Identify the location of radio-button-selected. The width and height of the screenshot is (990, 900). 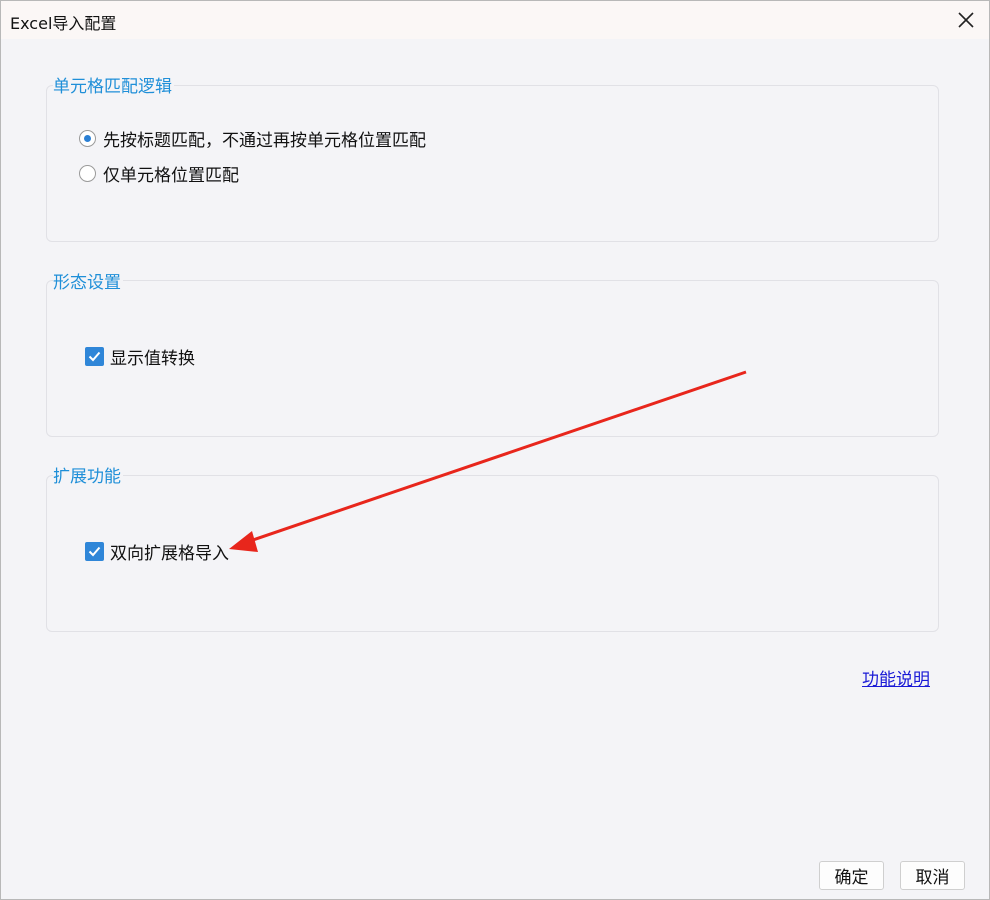
(87, 138).